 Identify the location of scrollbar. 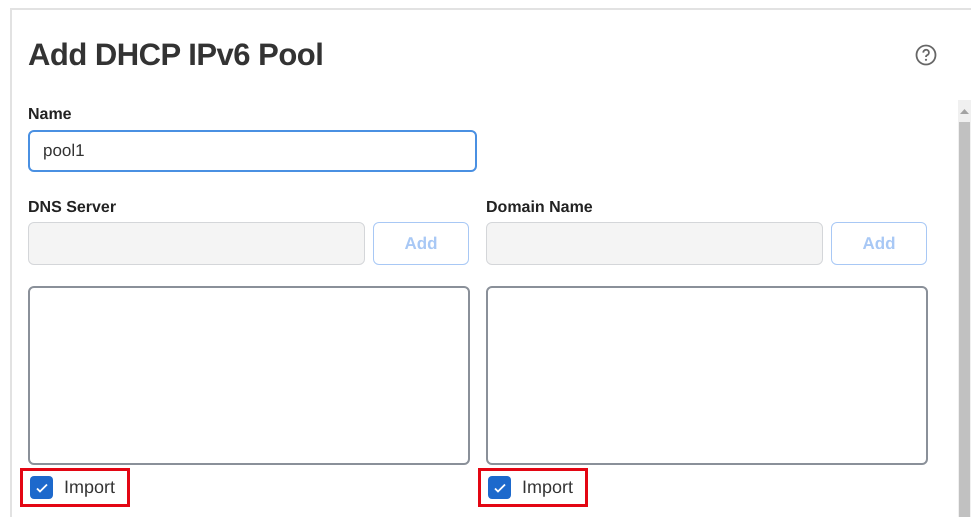
(964, 308).